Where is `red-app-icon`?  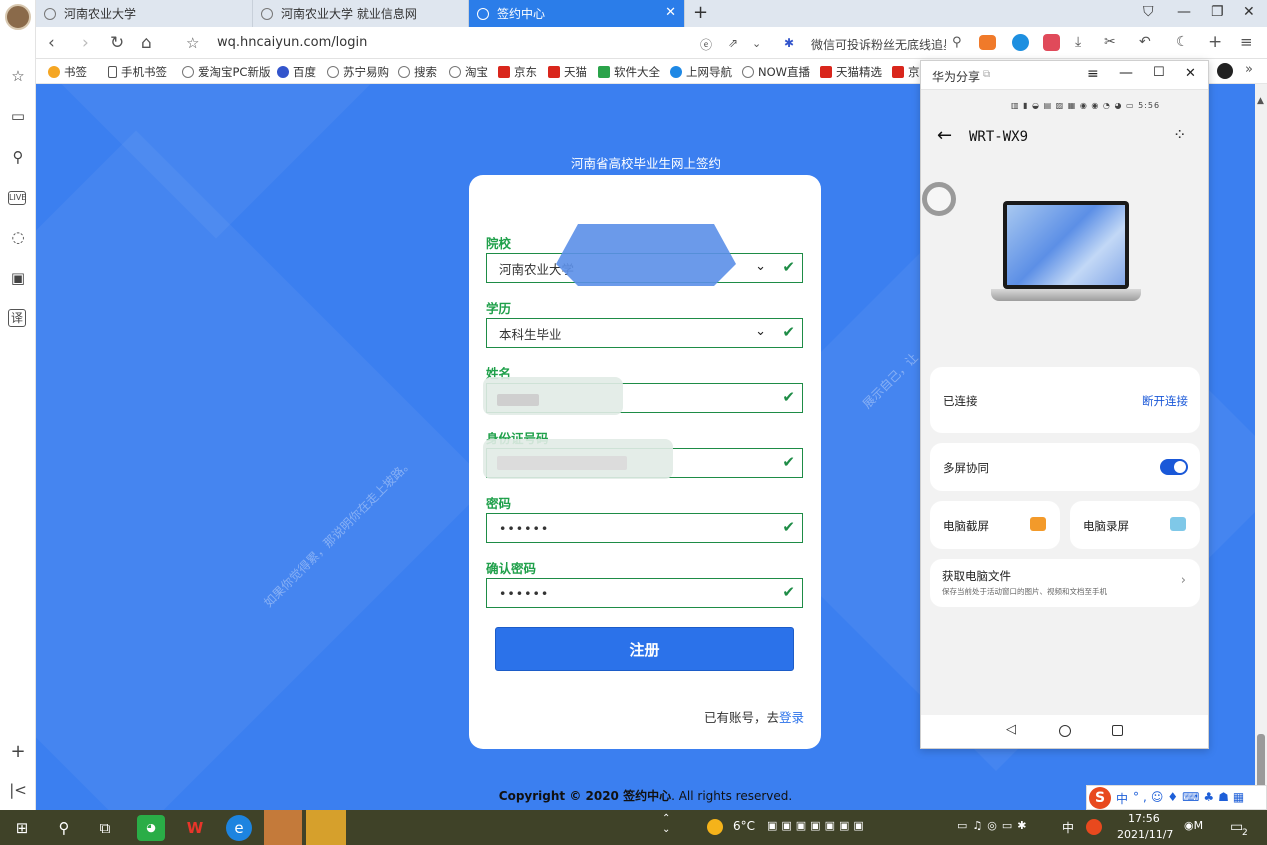
red-app-icon is located at coordinates (1051, 42).